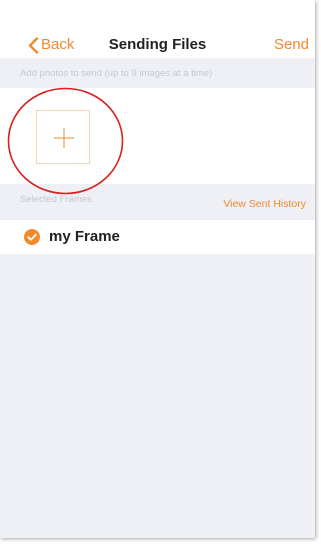 The height and width of the screenshot is (544, 321). Describe the element at coordinates (32, 237) in the screenshot. I see `checkmark-circle-icon` at that location.